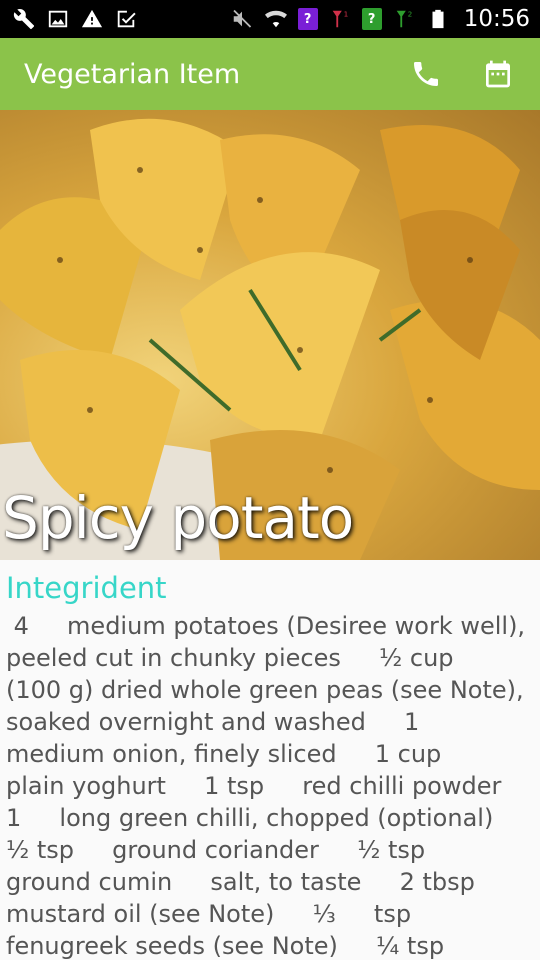 The width and height of the screenshot is (540, 960). What do you see at coordinates (438, 19) in the screenshot?
I see `battery-icon` at bounding box center [438, 19].